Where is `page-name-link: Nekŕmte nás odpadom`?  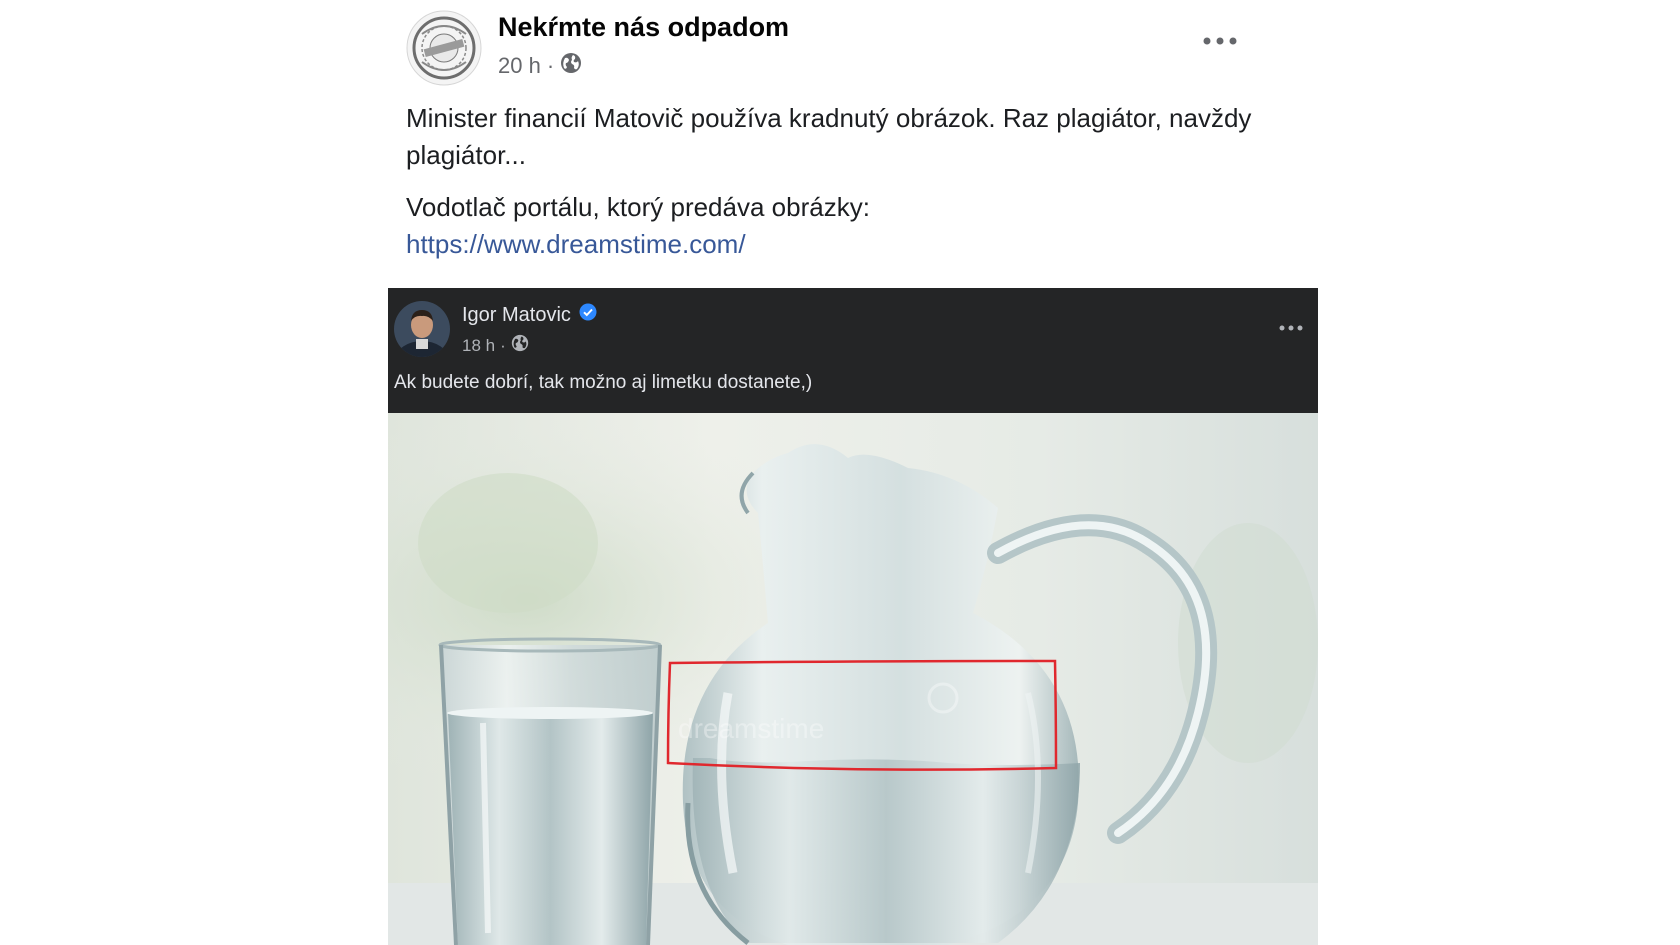
page-name-link: Nekŕmte nás odpadom is located at coordinates (643, 27).